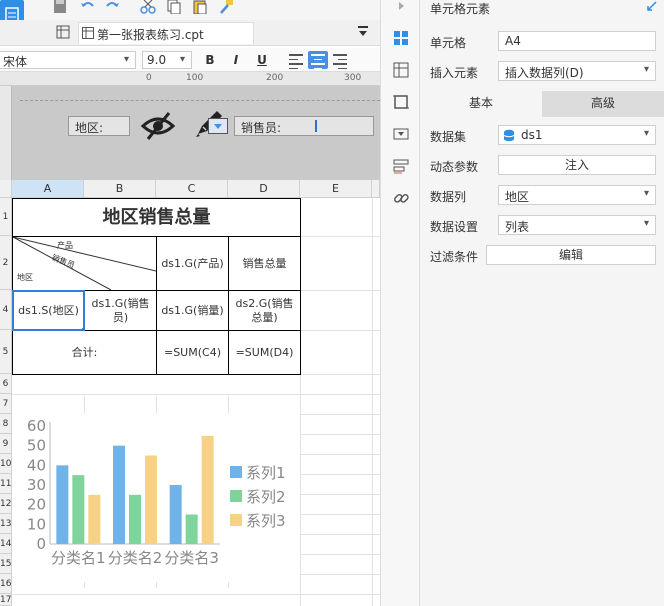 The height and width of the screenshot is (606, 664). I want to click on widget-setting-icon, so click(401, 102).